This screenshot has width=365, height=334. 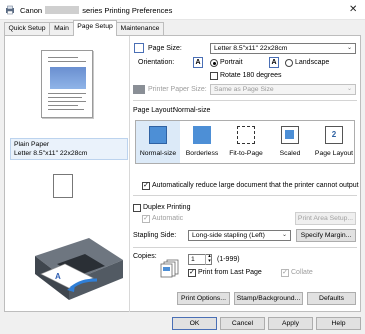 I want to click on printer-paper-icon, so click(x=139, y=89).